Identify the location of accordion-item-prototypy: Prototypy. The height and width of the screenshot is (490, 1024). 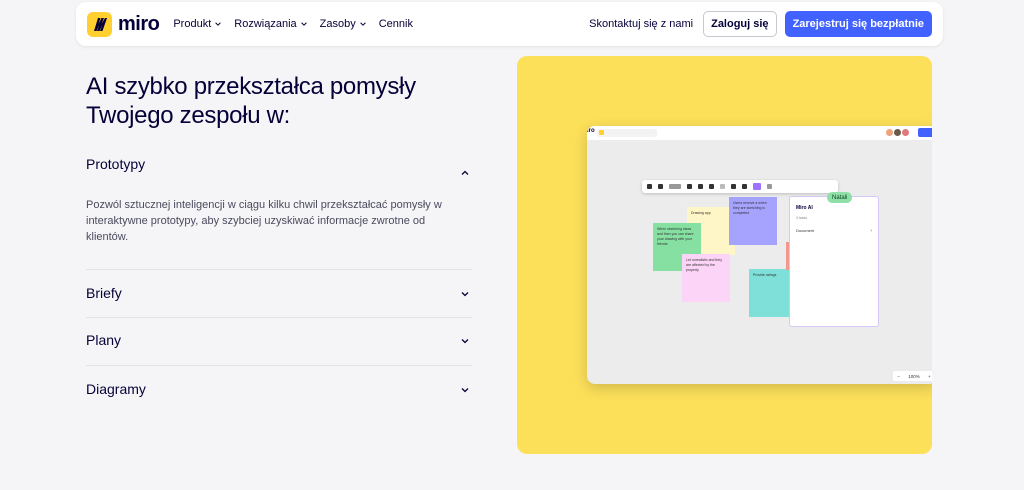
(279, 165).